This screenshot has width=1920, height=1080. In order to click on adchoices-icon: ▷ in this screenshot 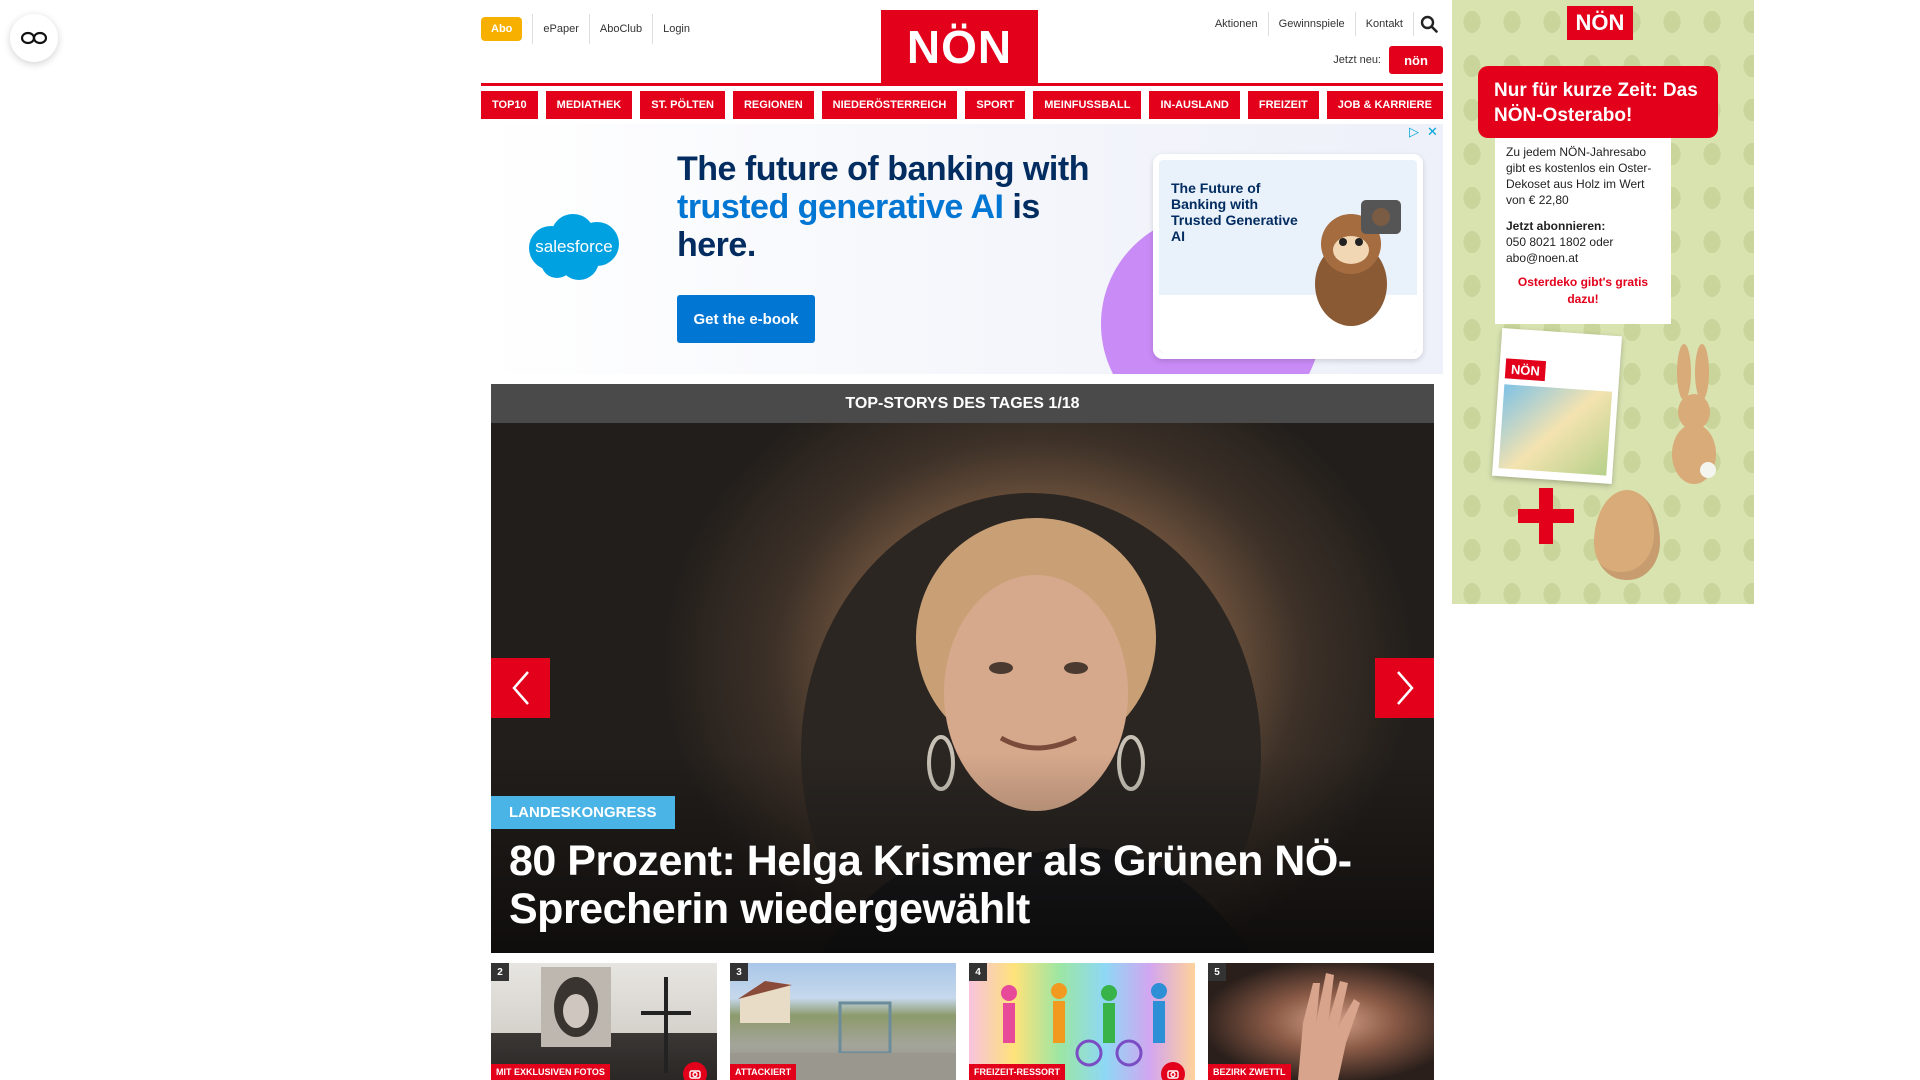, I will do `click(1415, 131)`.